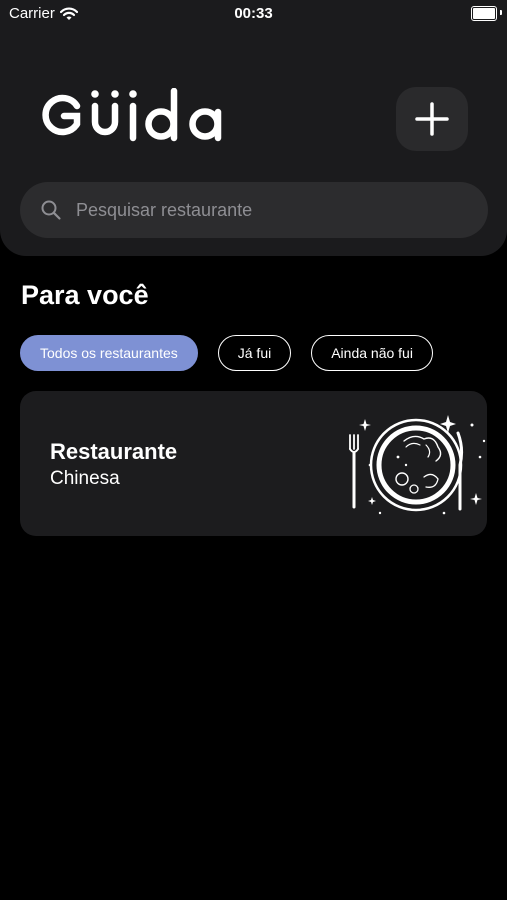 Image resolution: width=507 pixels, height=900 pixels. What do you see at coordinates (254, 353) in the screenshot?
I see `filter-visited: Já fui` at bounding box center [254, 353].